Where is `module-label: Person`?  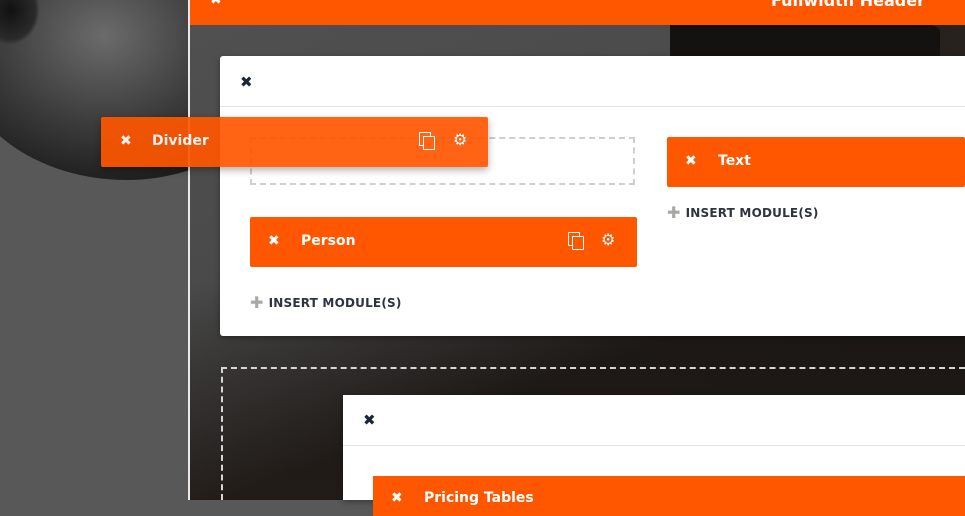 module-label: Person is located at coordinates (328, 241).